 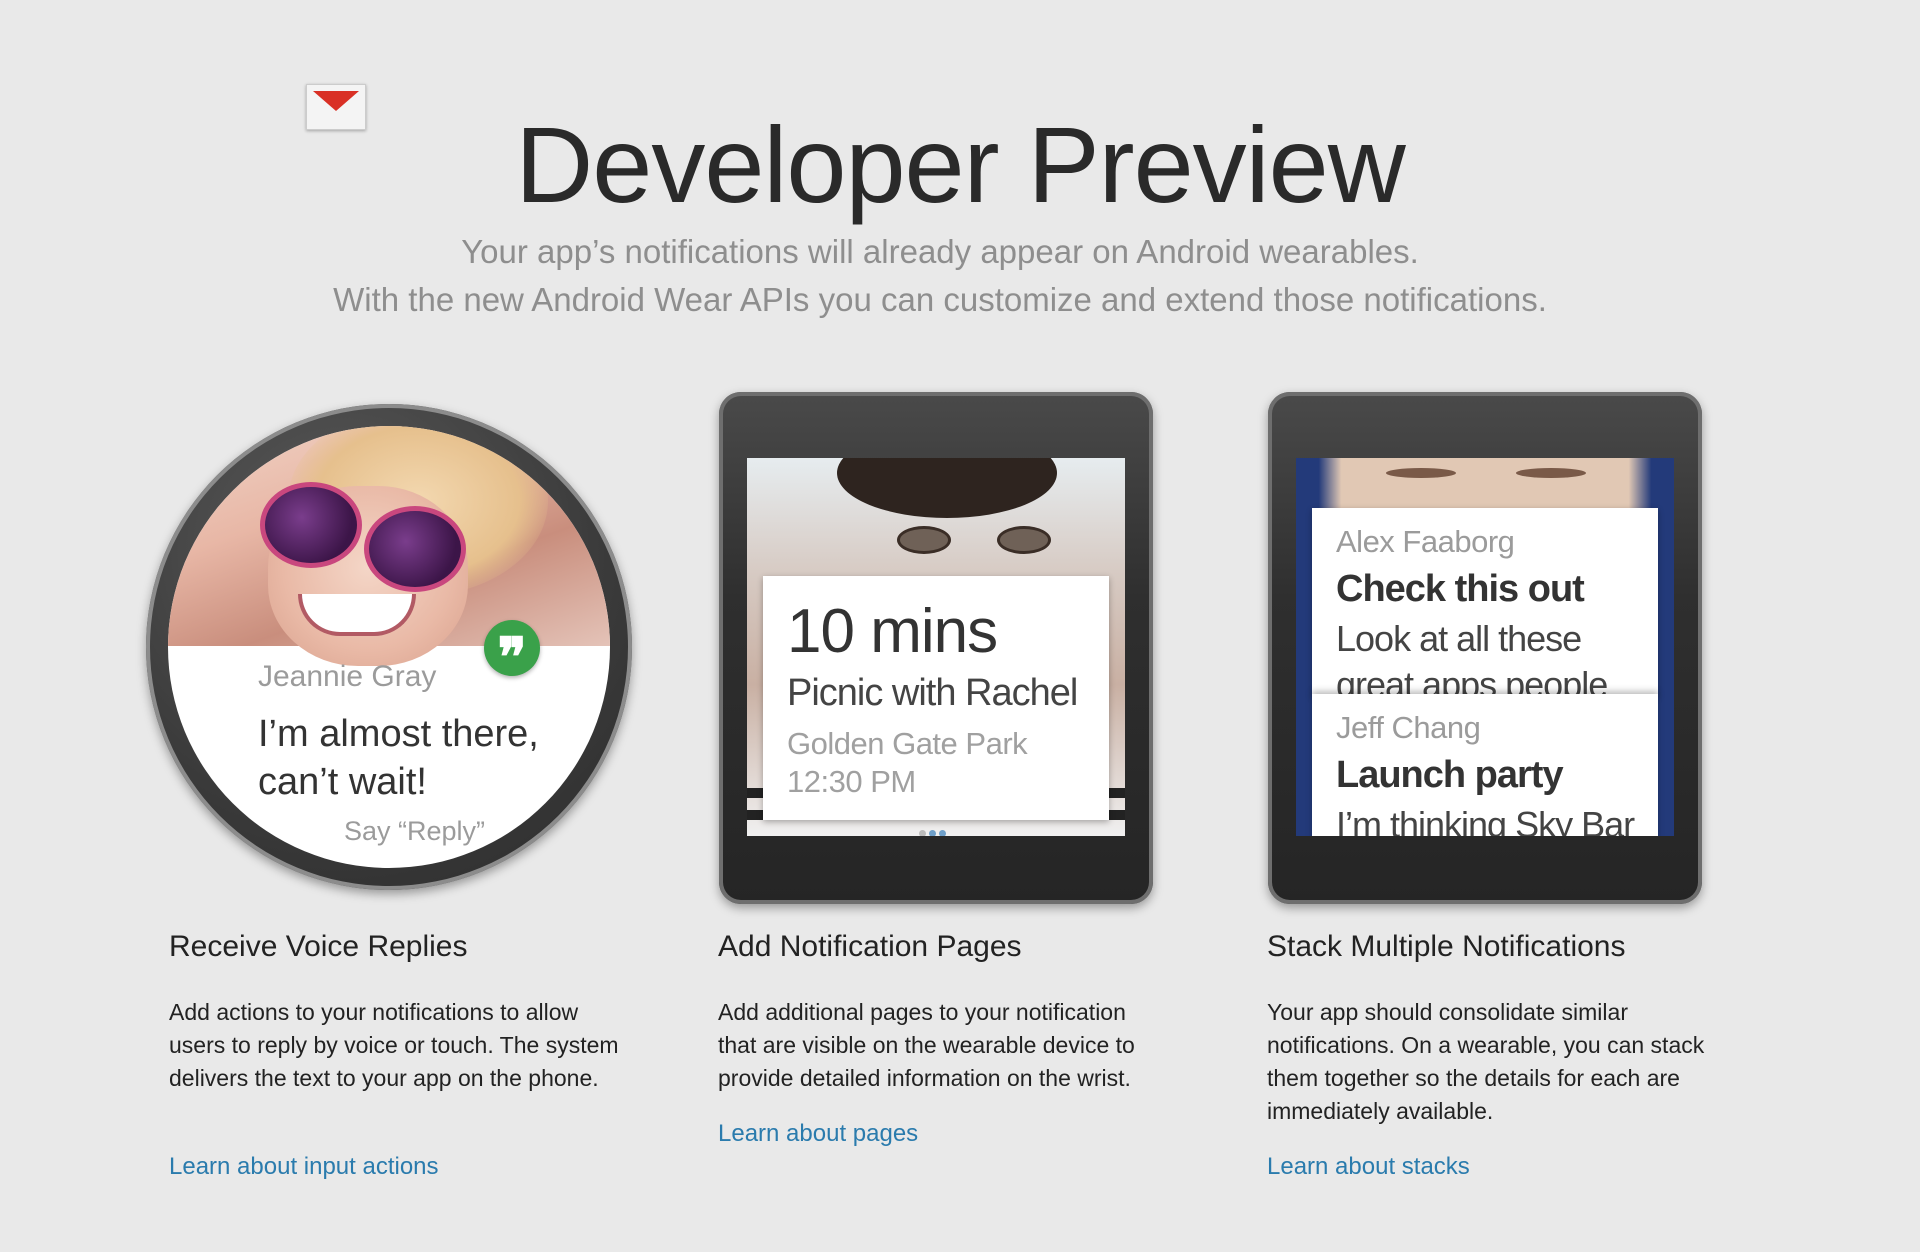 I want to click on page-indicator, so click(x=934, y=830).